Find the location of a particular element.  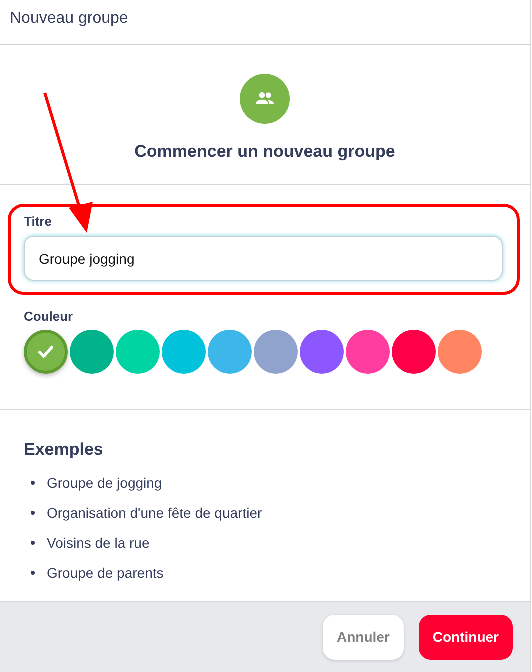

section-heading: Exemples is located at coordinates (64, 450).